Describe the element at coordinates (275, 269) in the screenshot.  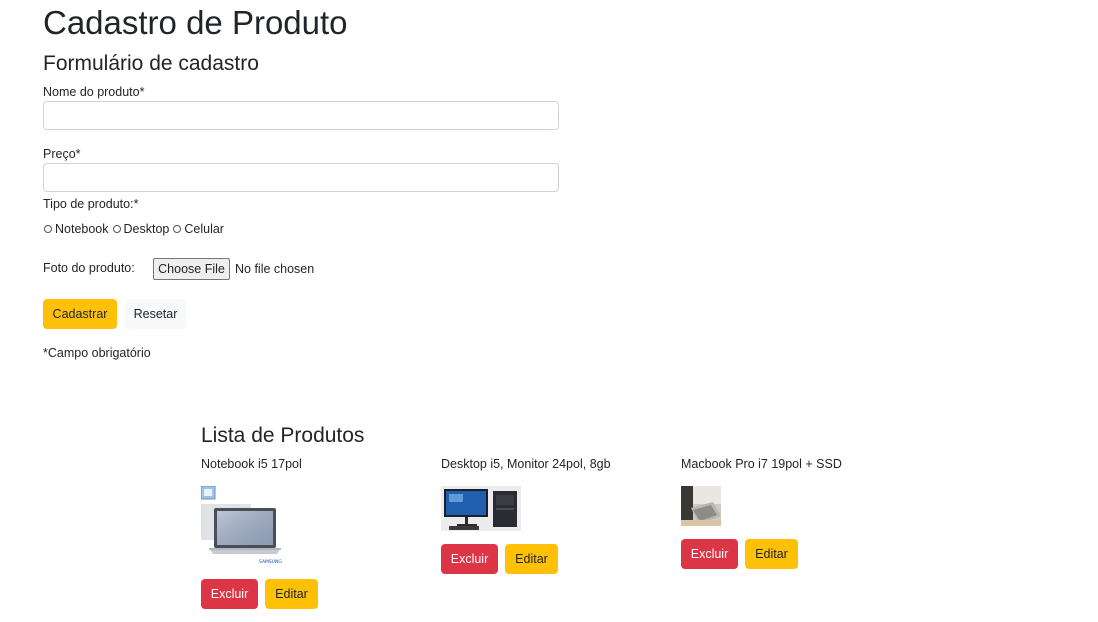
I see `file-status: No file chosen` at that location.